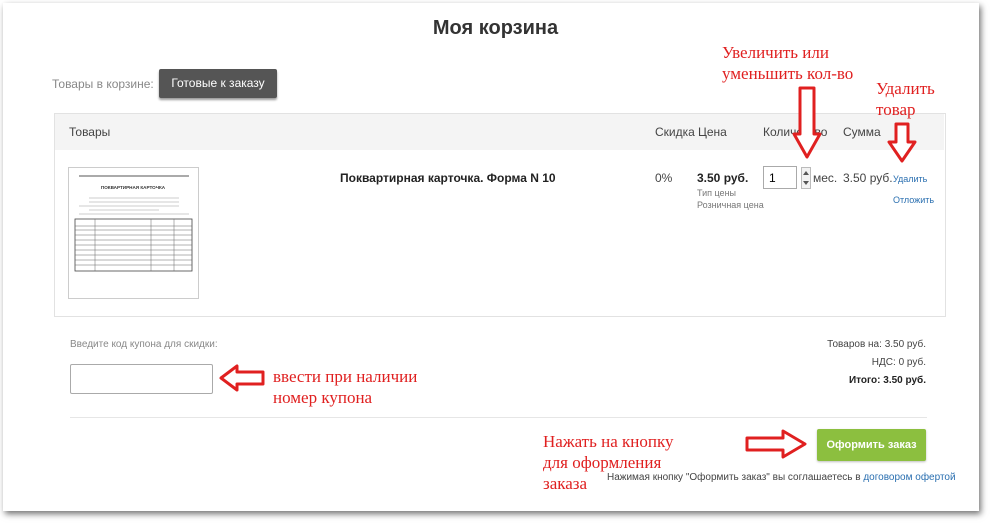 The width and height of the screenshot is (991, 525). Describe the element at coordinates (896, 109) in the screenshot. I see `annotation-delete-line2: товар` at that location.